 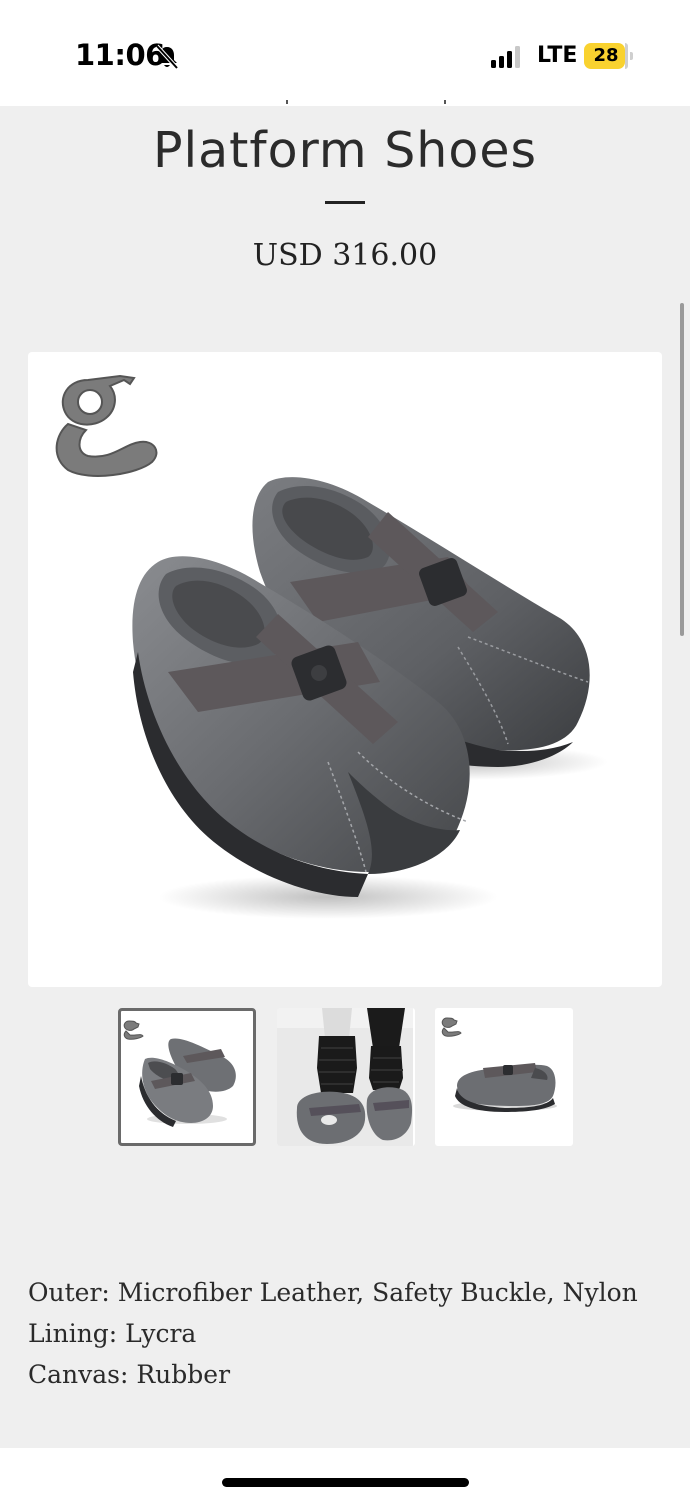 I want to click on battery-icon: 28, so click(x=608, y=56).